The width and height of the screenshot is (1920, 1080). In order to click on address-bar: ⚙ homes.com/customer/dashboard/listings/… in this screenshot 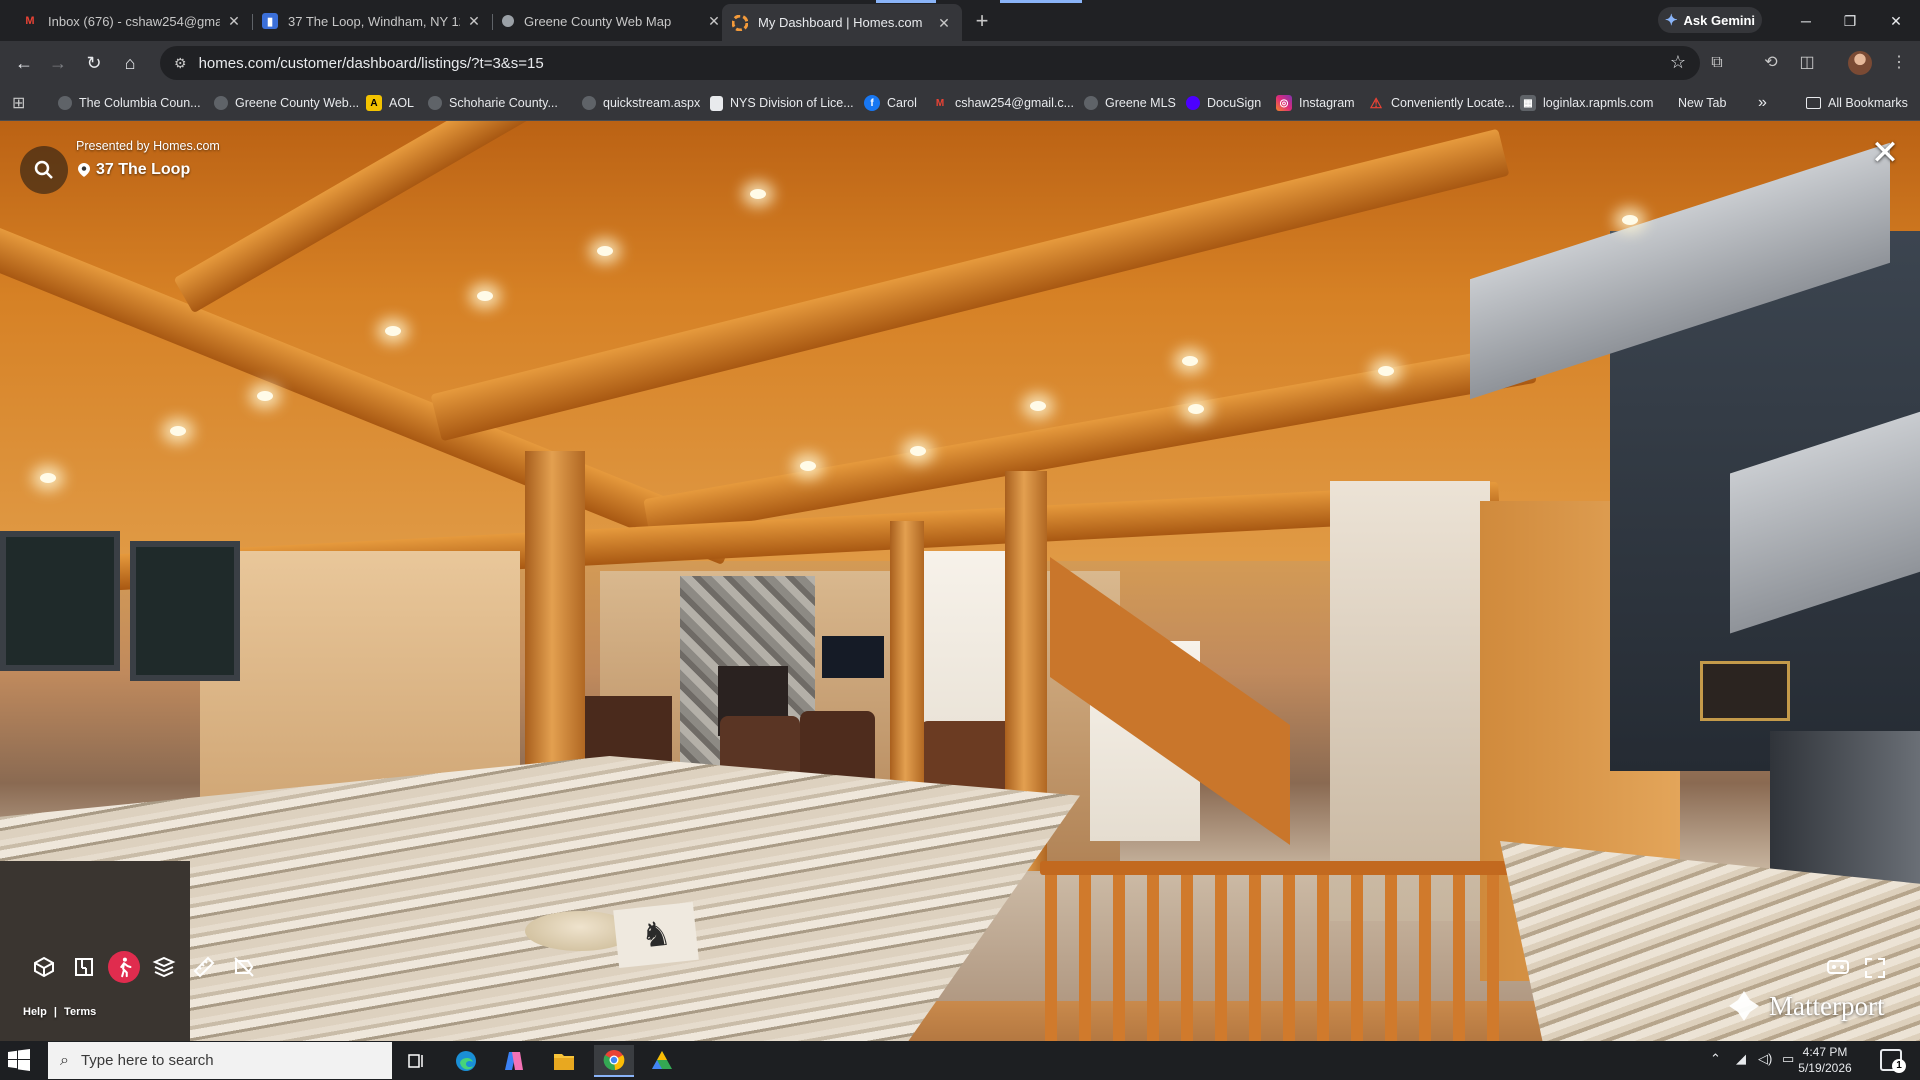, I will do `click(930, 63)`.